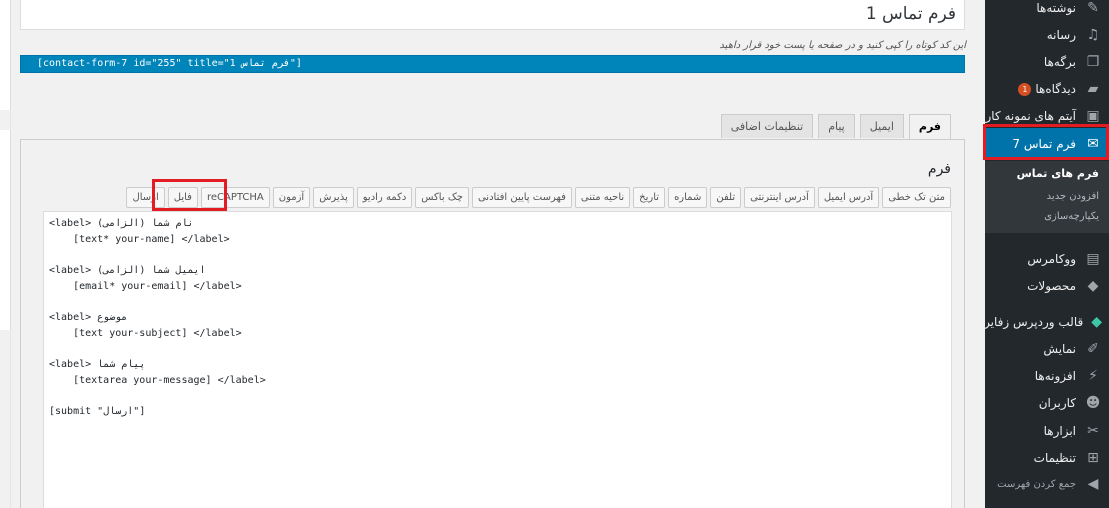  I want to click on sidebar-item-plugins: ⚡ افزونه‌ها, so click(1047, 376).